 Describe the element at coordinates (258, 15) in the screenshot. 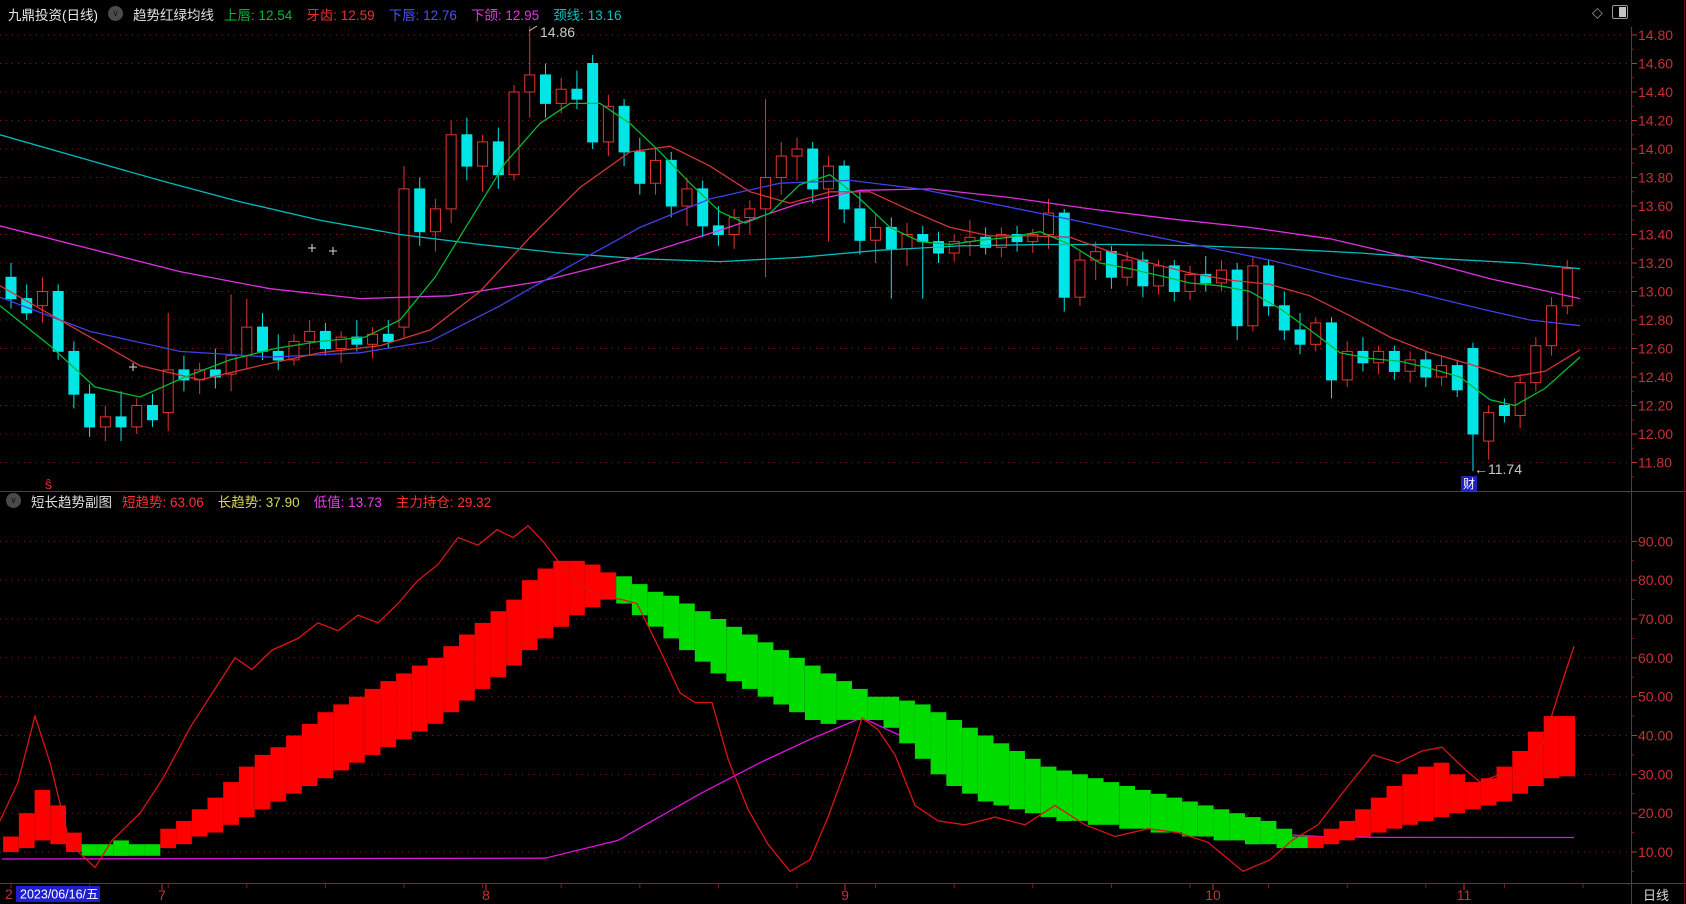

I see `ma-legend-item-0: 上唇: 12.54` at that location.